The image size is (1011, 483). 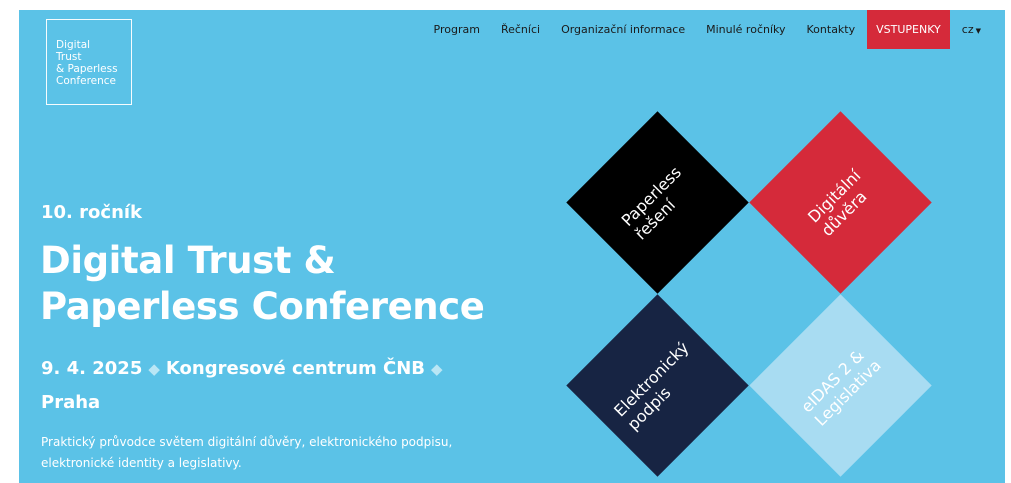 What do you see at coordinates (831, 29) in the screenshot?
I see `nav-item-contacts: Kontakty` at bounding box center [831, 29].